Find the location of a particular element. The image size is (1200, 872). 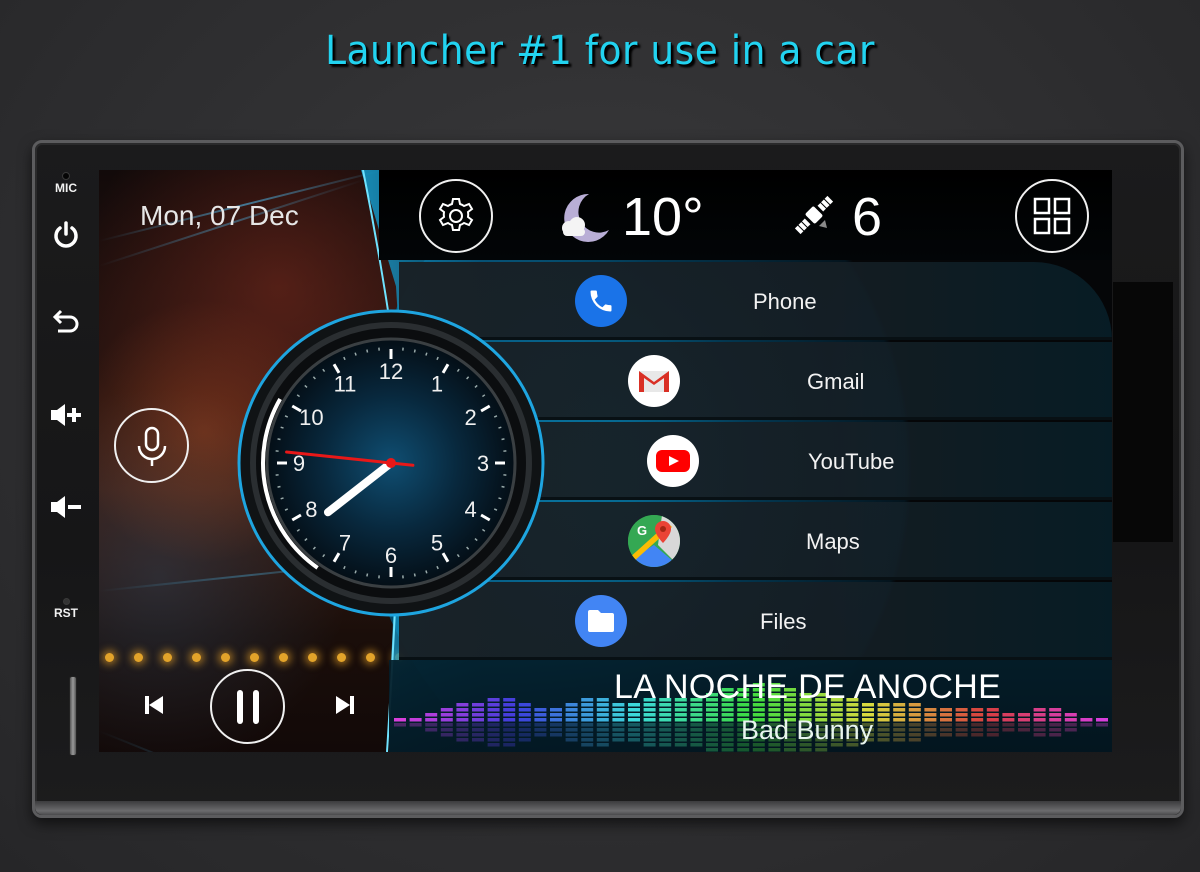

app-label: Files is located at coordinates (783, 621).